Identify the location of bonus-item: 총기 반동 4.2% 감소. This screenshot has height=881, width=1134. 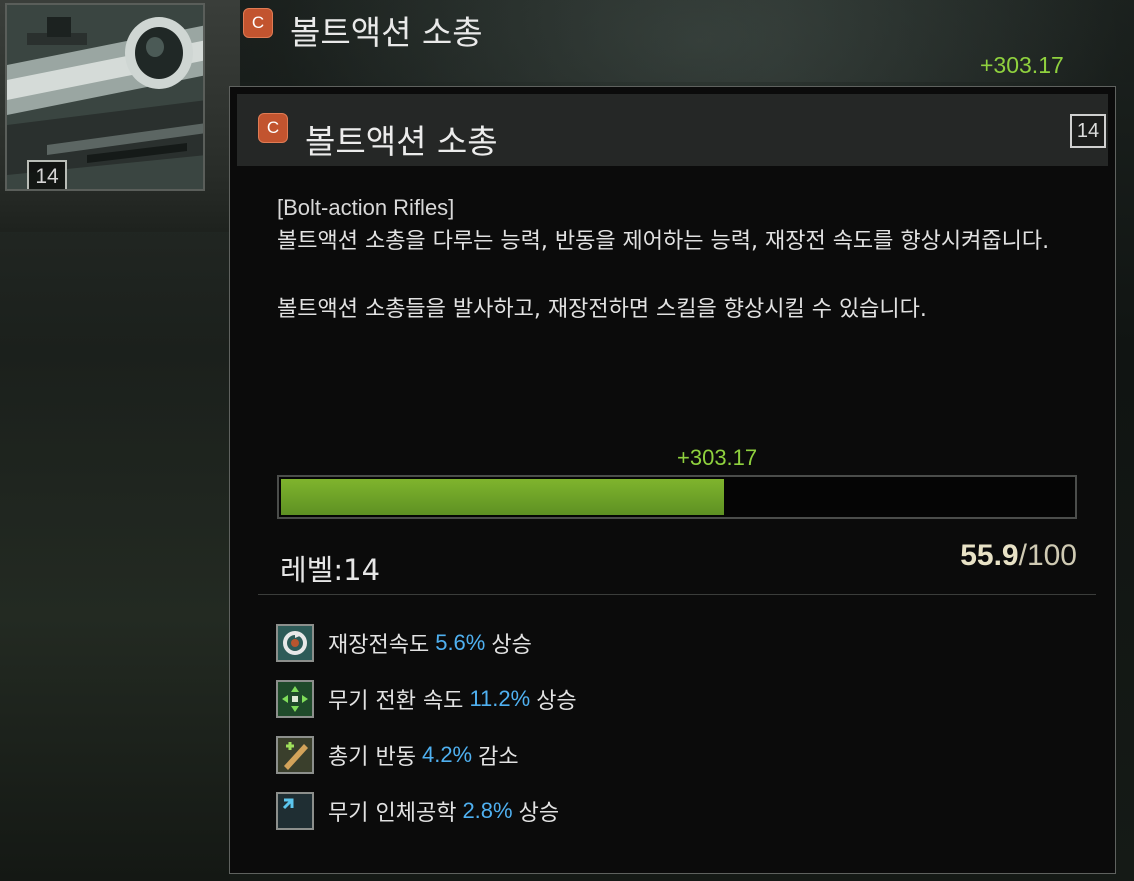
(426, 755).